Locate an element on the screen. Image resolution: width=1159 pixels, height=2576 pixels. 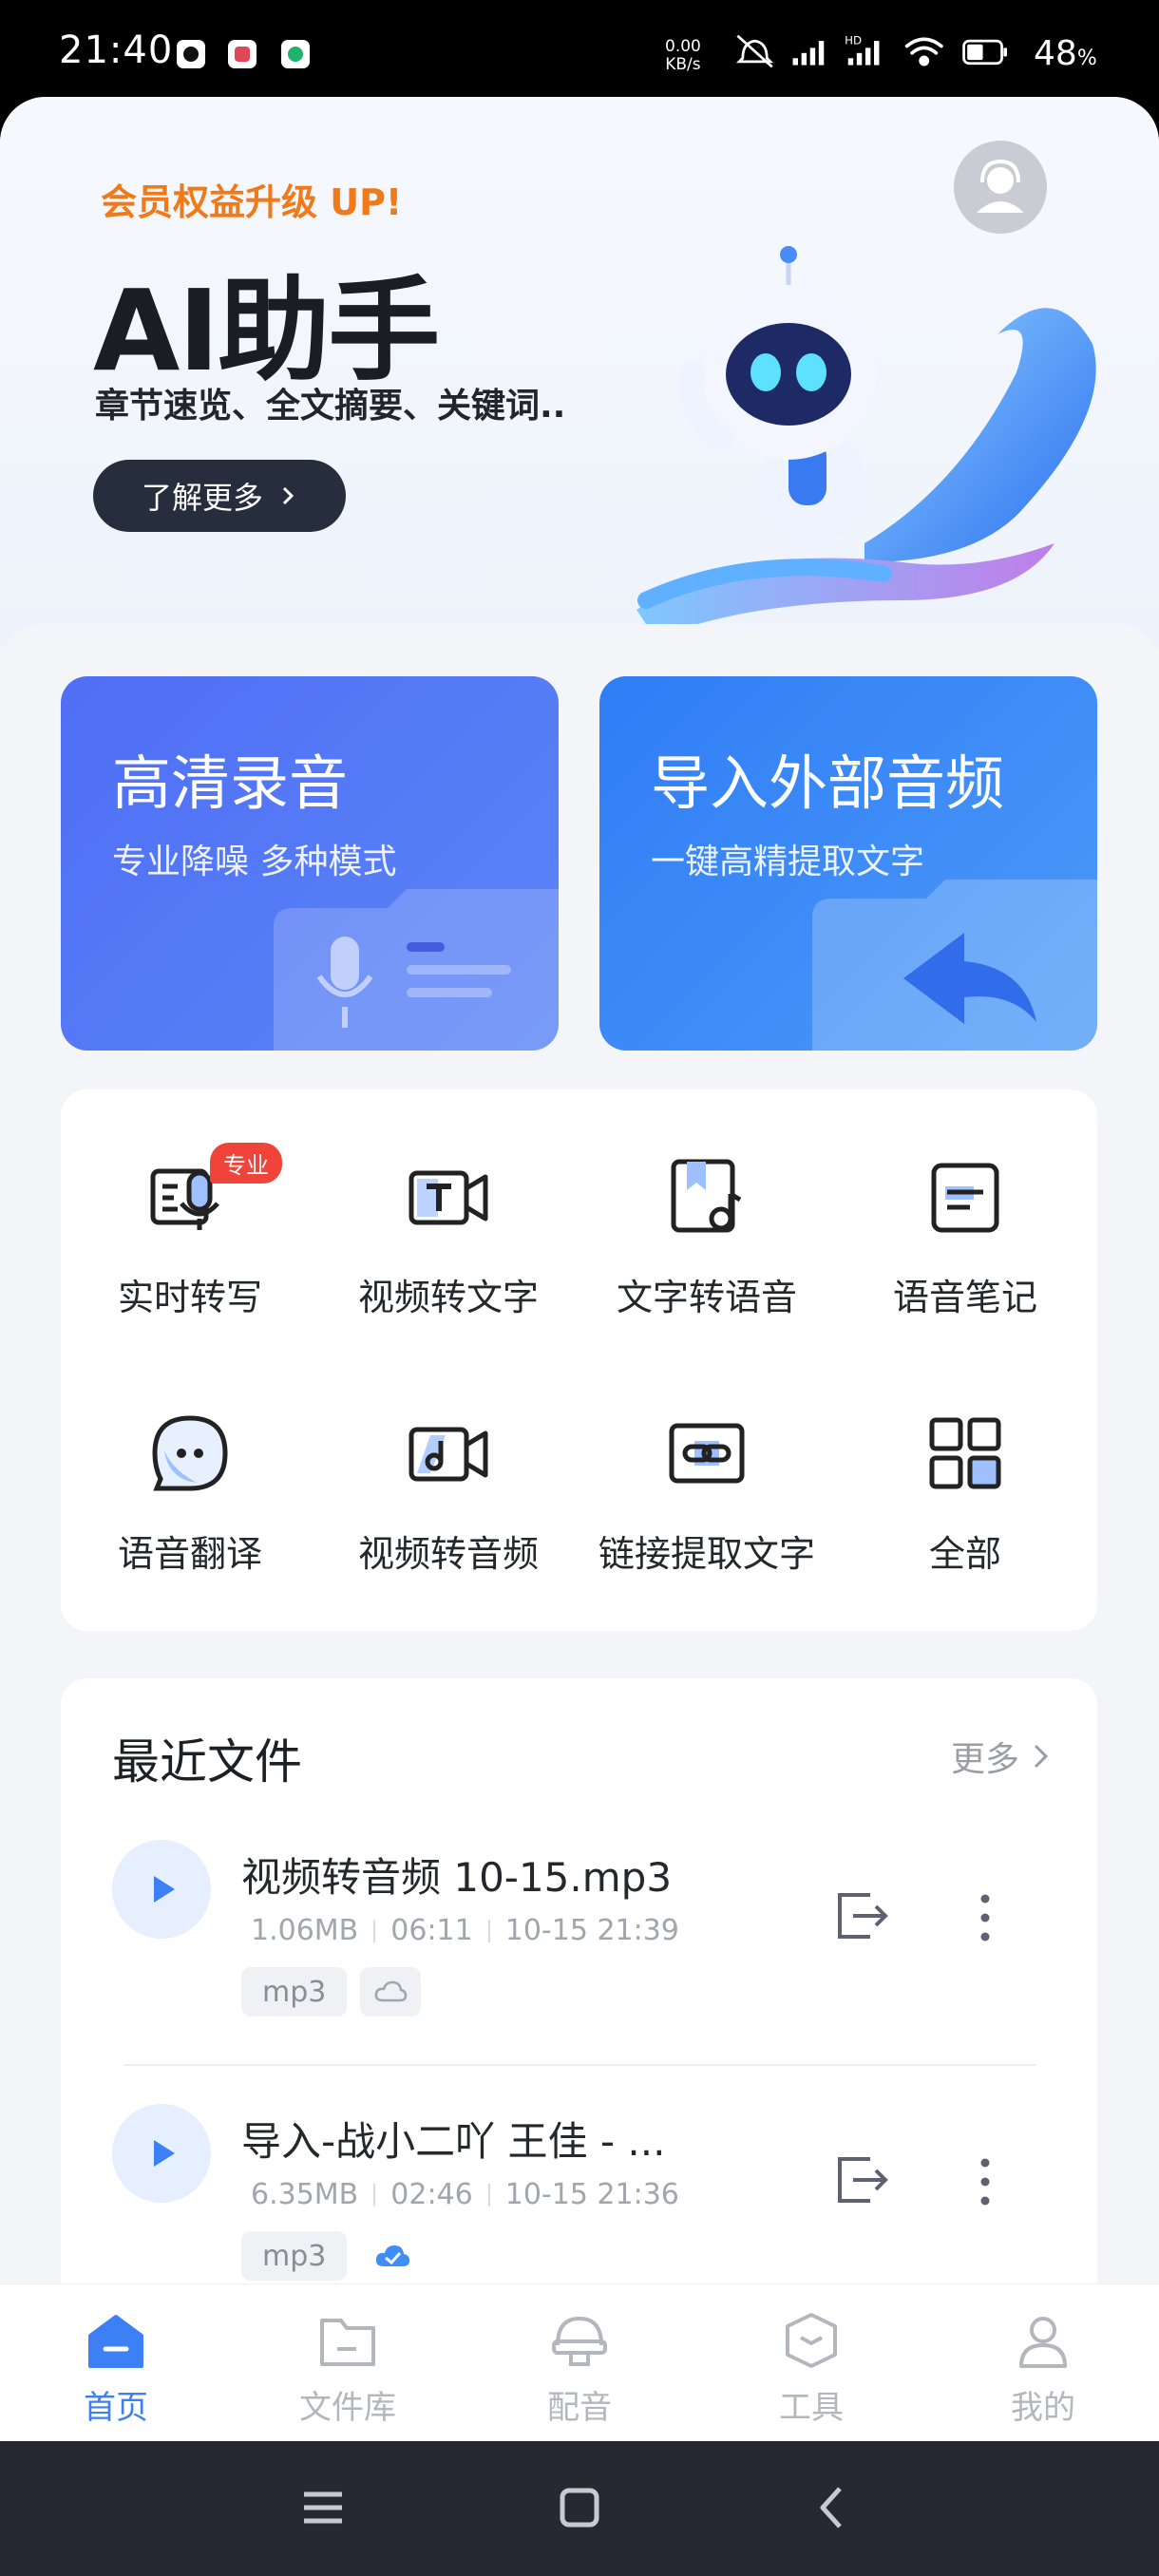
folder-icon is located at coordinates (347, 2342).